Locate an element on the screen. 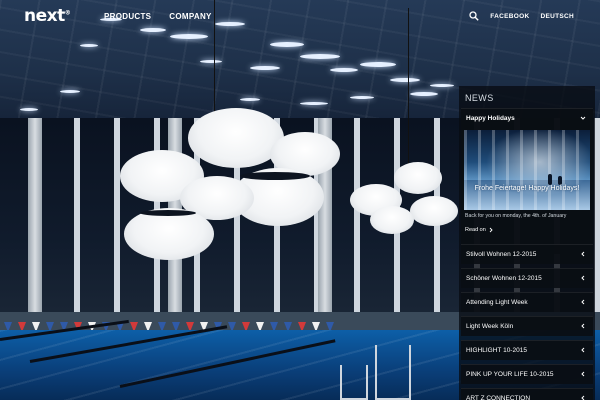 The image size is (600, 400). news-heading: NEWS is located at coordinates (479, 98).